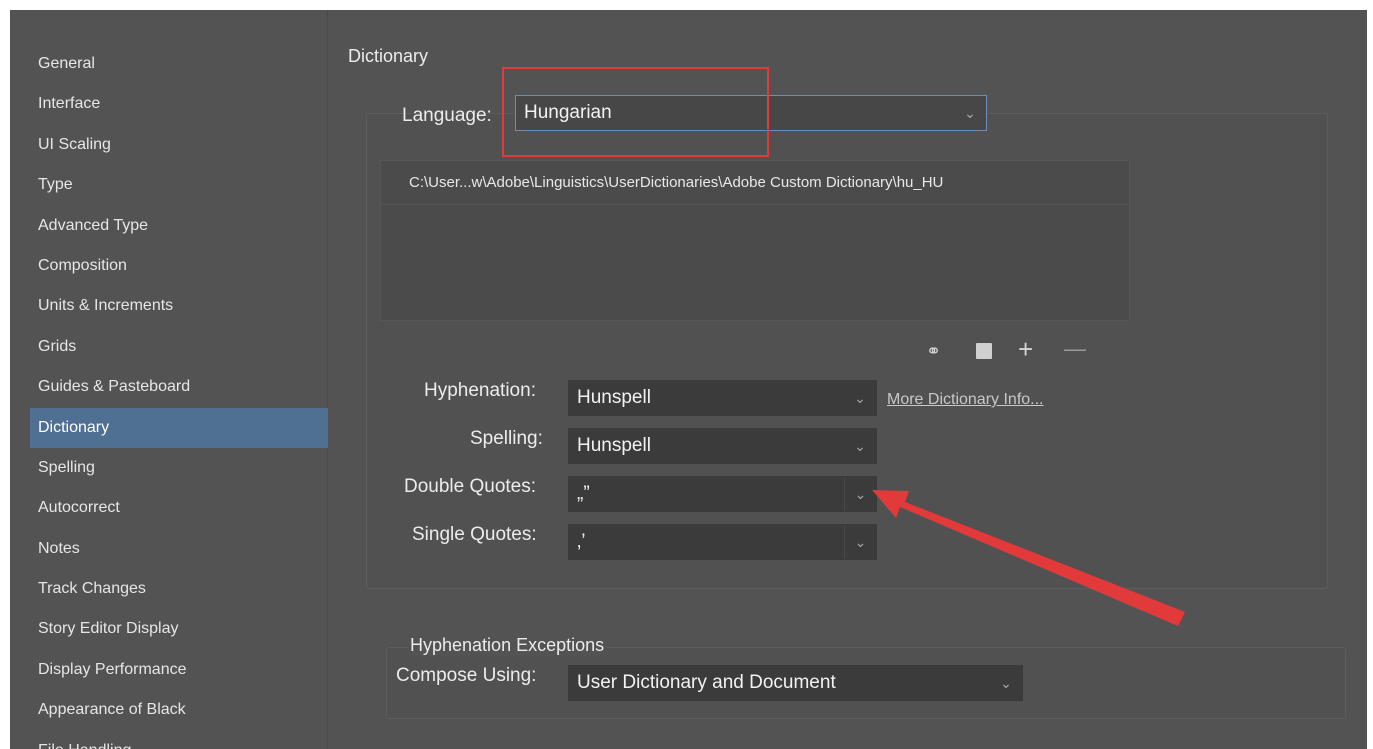 The width and height of the screenshot is (1373, 749). I want to click on spelling-value: Hunspell, so click(614, 445).